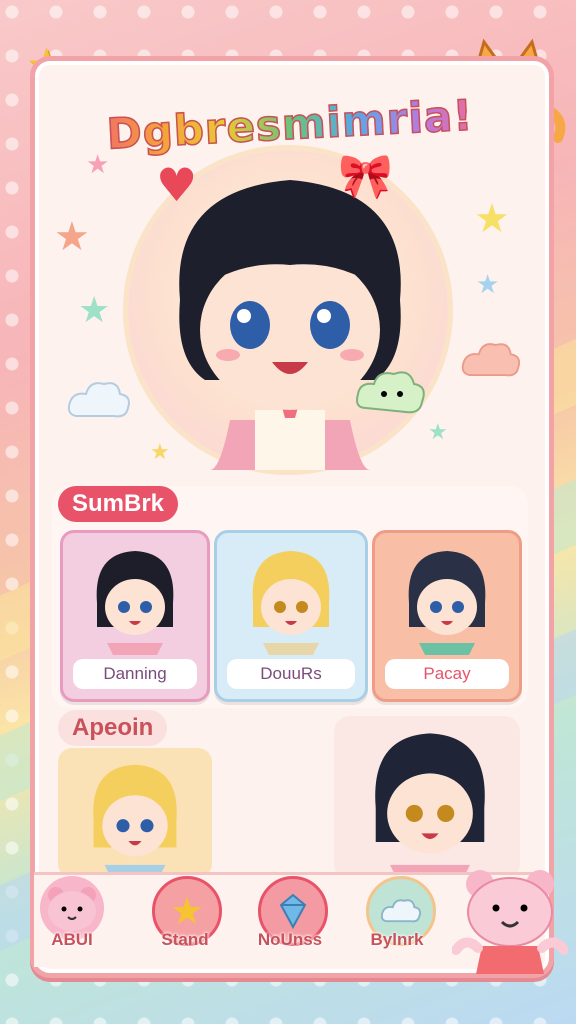 This screenshot has width=576, height=1024. Describe the element at coordinates (291, 674) in the screenshot. I see `card-label: DouuRs` at that location.